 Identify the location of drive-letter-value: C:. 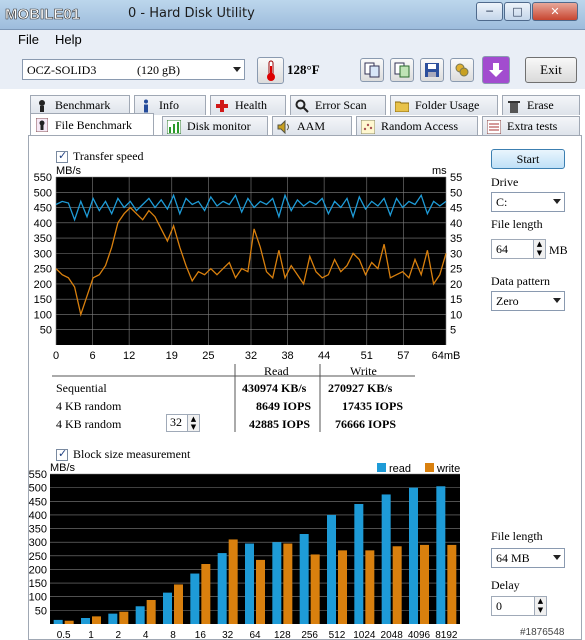
(502, 202).